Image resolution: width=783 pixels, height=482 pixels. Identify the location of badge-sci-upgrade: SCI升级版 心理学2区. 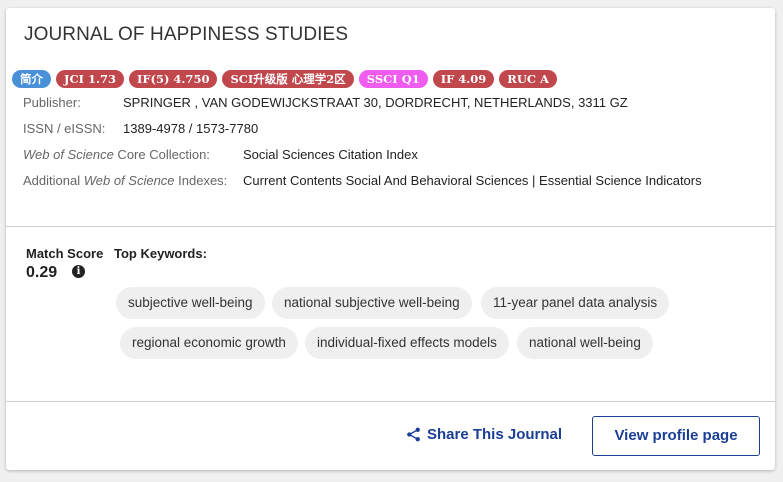
(288, 79).